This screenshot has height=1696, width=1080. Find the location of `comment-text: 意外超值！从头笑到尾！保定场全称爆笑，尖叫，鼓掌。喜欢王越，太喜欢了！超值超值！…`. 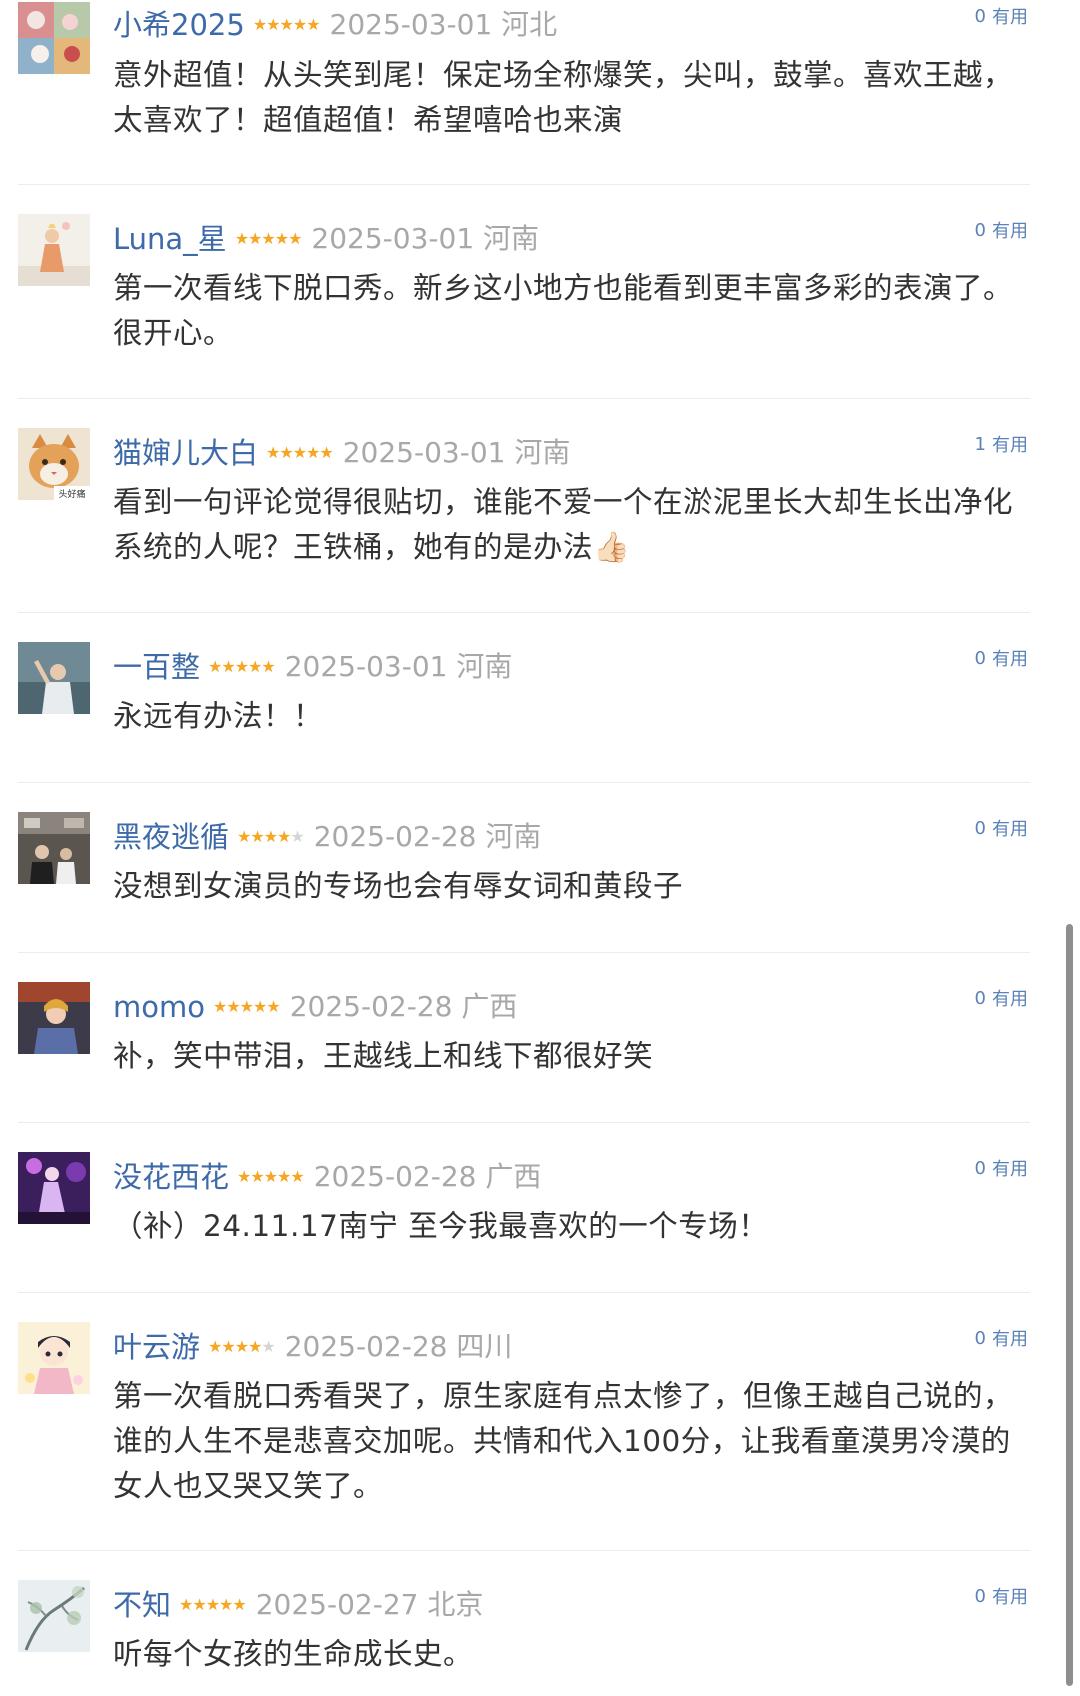

comment-text: 意外超值！从头笑到尾！保定场全称爆笑，尖叫，鼓掌。喜欢王越，太喜欢了！超值超值！… is located at coordinates (563, 97).